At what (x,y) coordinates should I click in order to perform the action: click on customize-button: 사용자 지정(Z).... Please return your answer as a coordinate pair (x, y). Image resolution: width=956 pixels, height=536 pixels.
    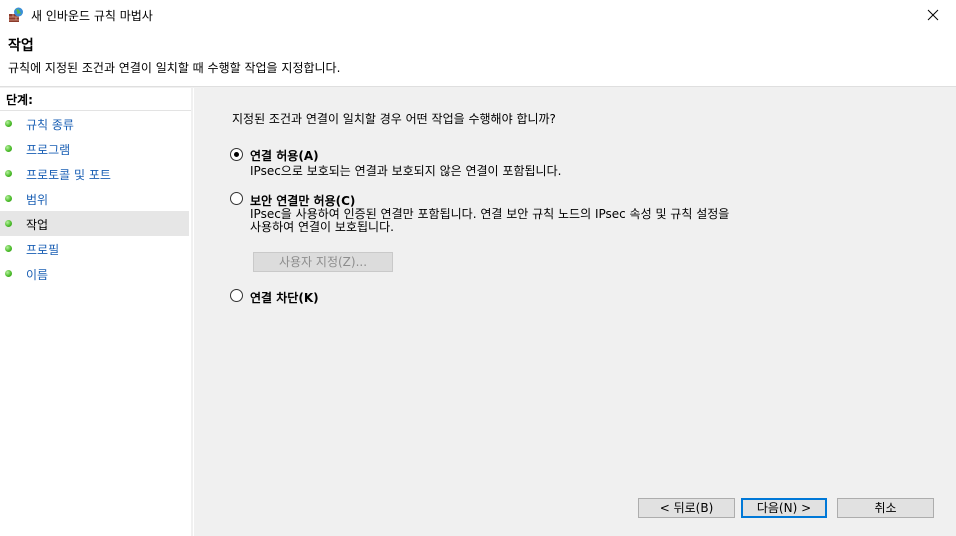
    Looking at the image, I should click on (323, 262).